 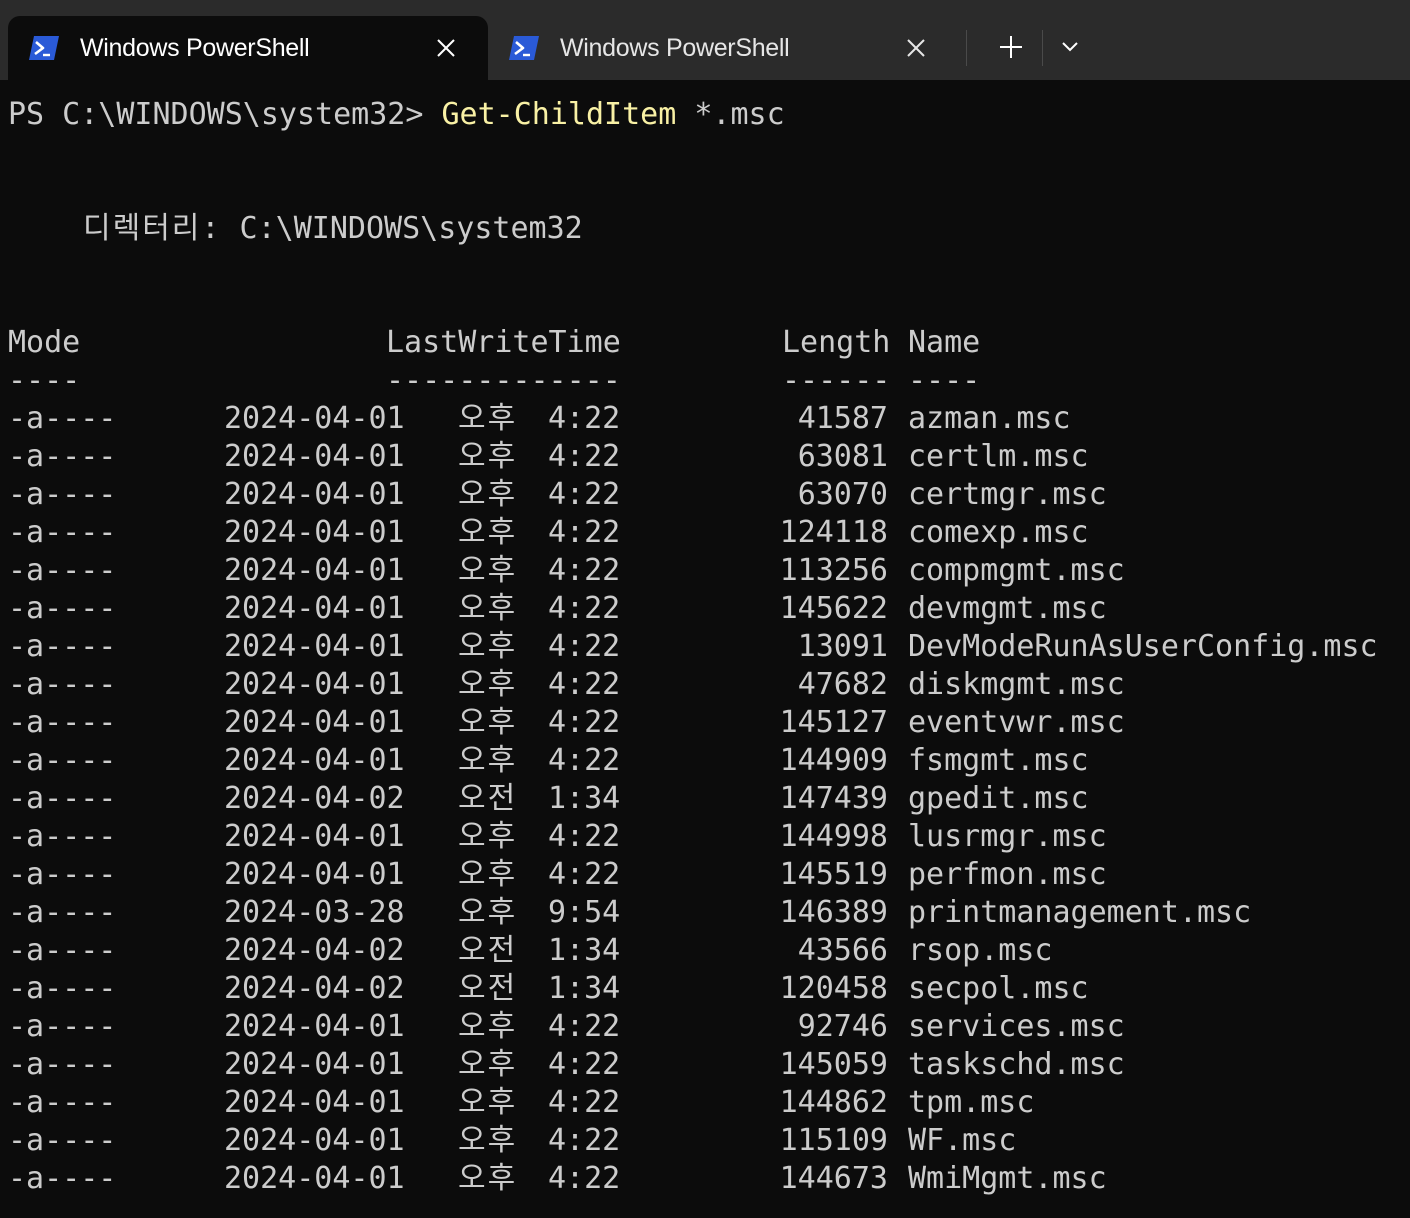 I want to click on file-name: rsop.msc, so click(x=980, y=950).